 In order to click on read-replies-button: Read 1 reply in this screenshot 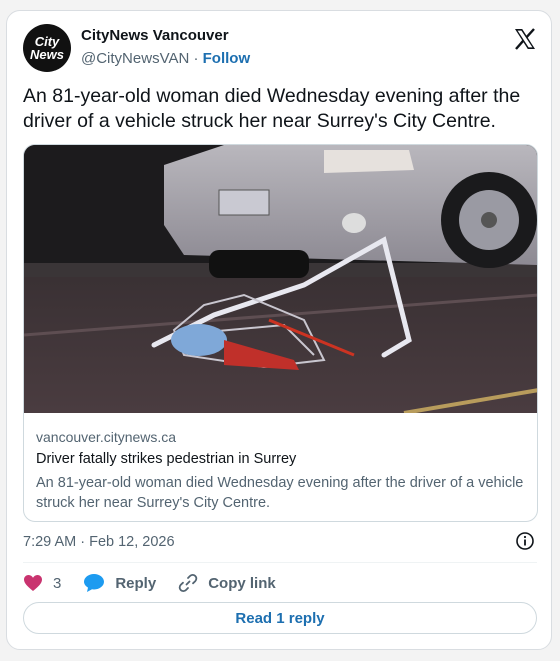, I will do `click(280, 618)`.